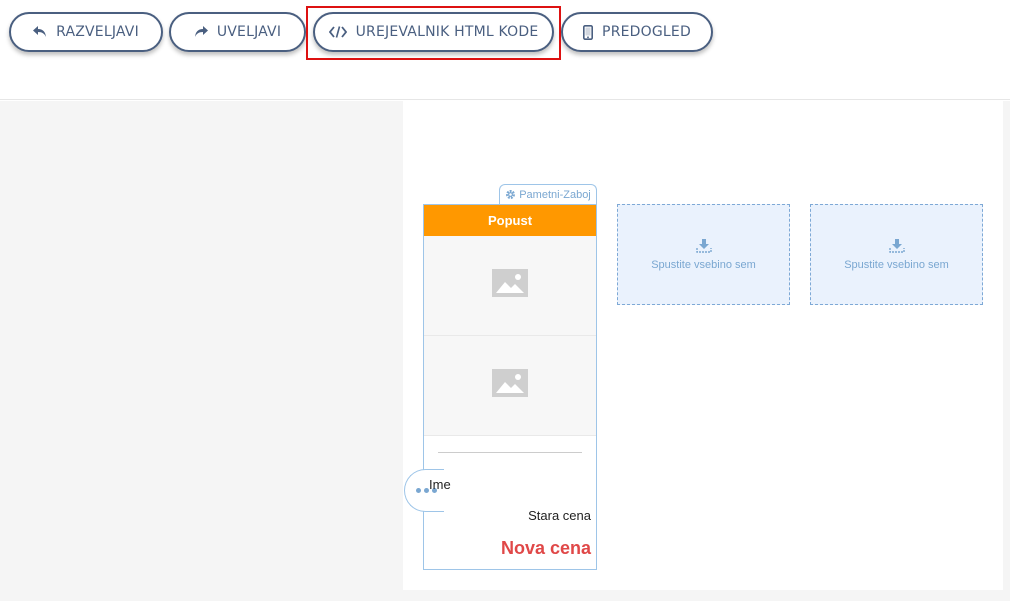  Describe the element at coordinates (337, 32) in the screenshot. I see `code-icon` at that location.